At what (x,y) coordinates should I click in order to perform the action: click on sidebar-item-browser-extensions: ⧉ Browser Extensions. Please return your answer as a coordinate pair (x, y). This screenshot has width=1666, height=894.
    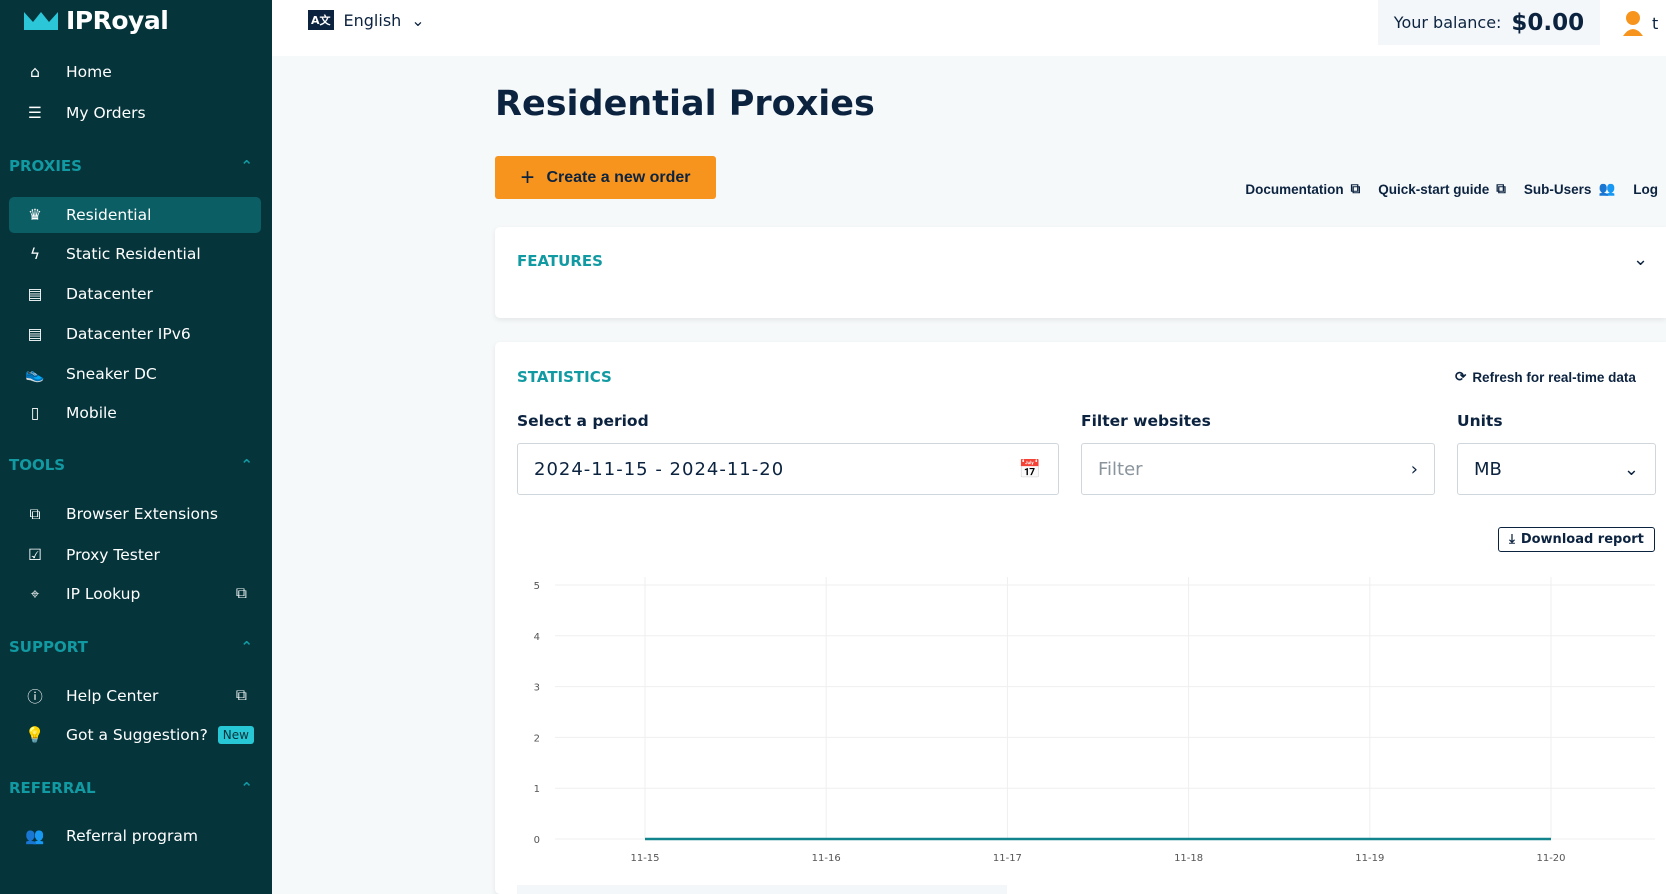
    Looking at the image, I should click on (135, 514).